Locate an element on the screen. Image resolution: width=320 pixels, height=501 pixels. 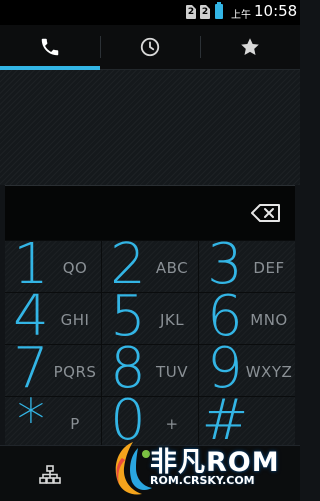
sim1-label: 2 is located at coordinates (191, 12).